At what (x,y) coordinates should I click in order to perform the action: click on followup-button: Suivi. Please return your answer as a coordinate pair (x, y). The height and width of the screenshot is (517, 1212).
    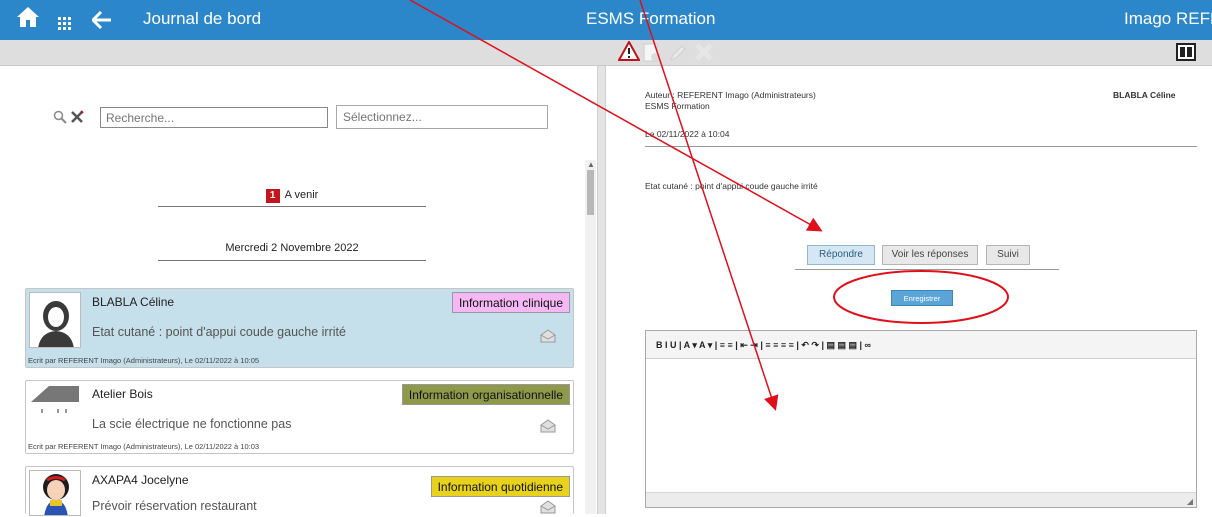
    Looking at the image, I should click on (1008, 255).